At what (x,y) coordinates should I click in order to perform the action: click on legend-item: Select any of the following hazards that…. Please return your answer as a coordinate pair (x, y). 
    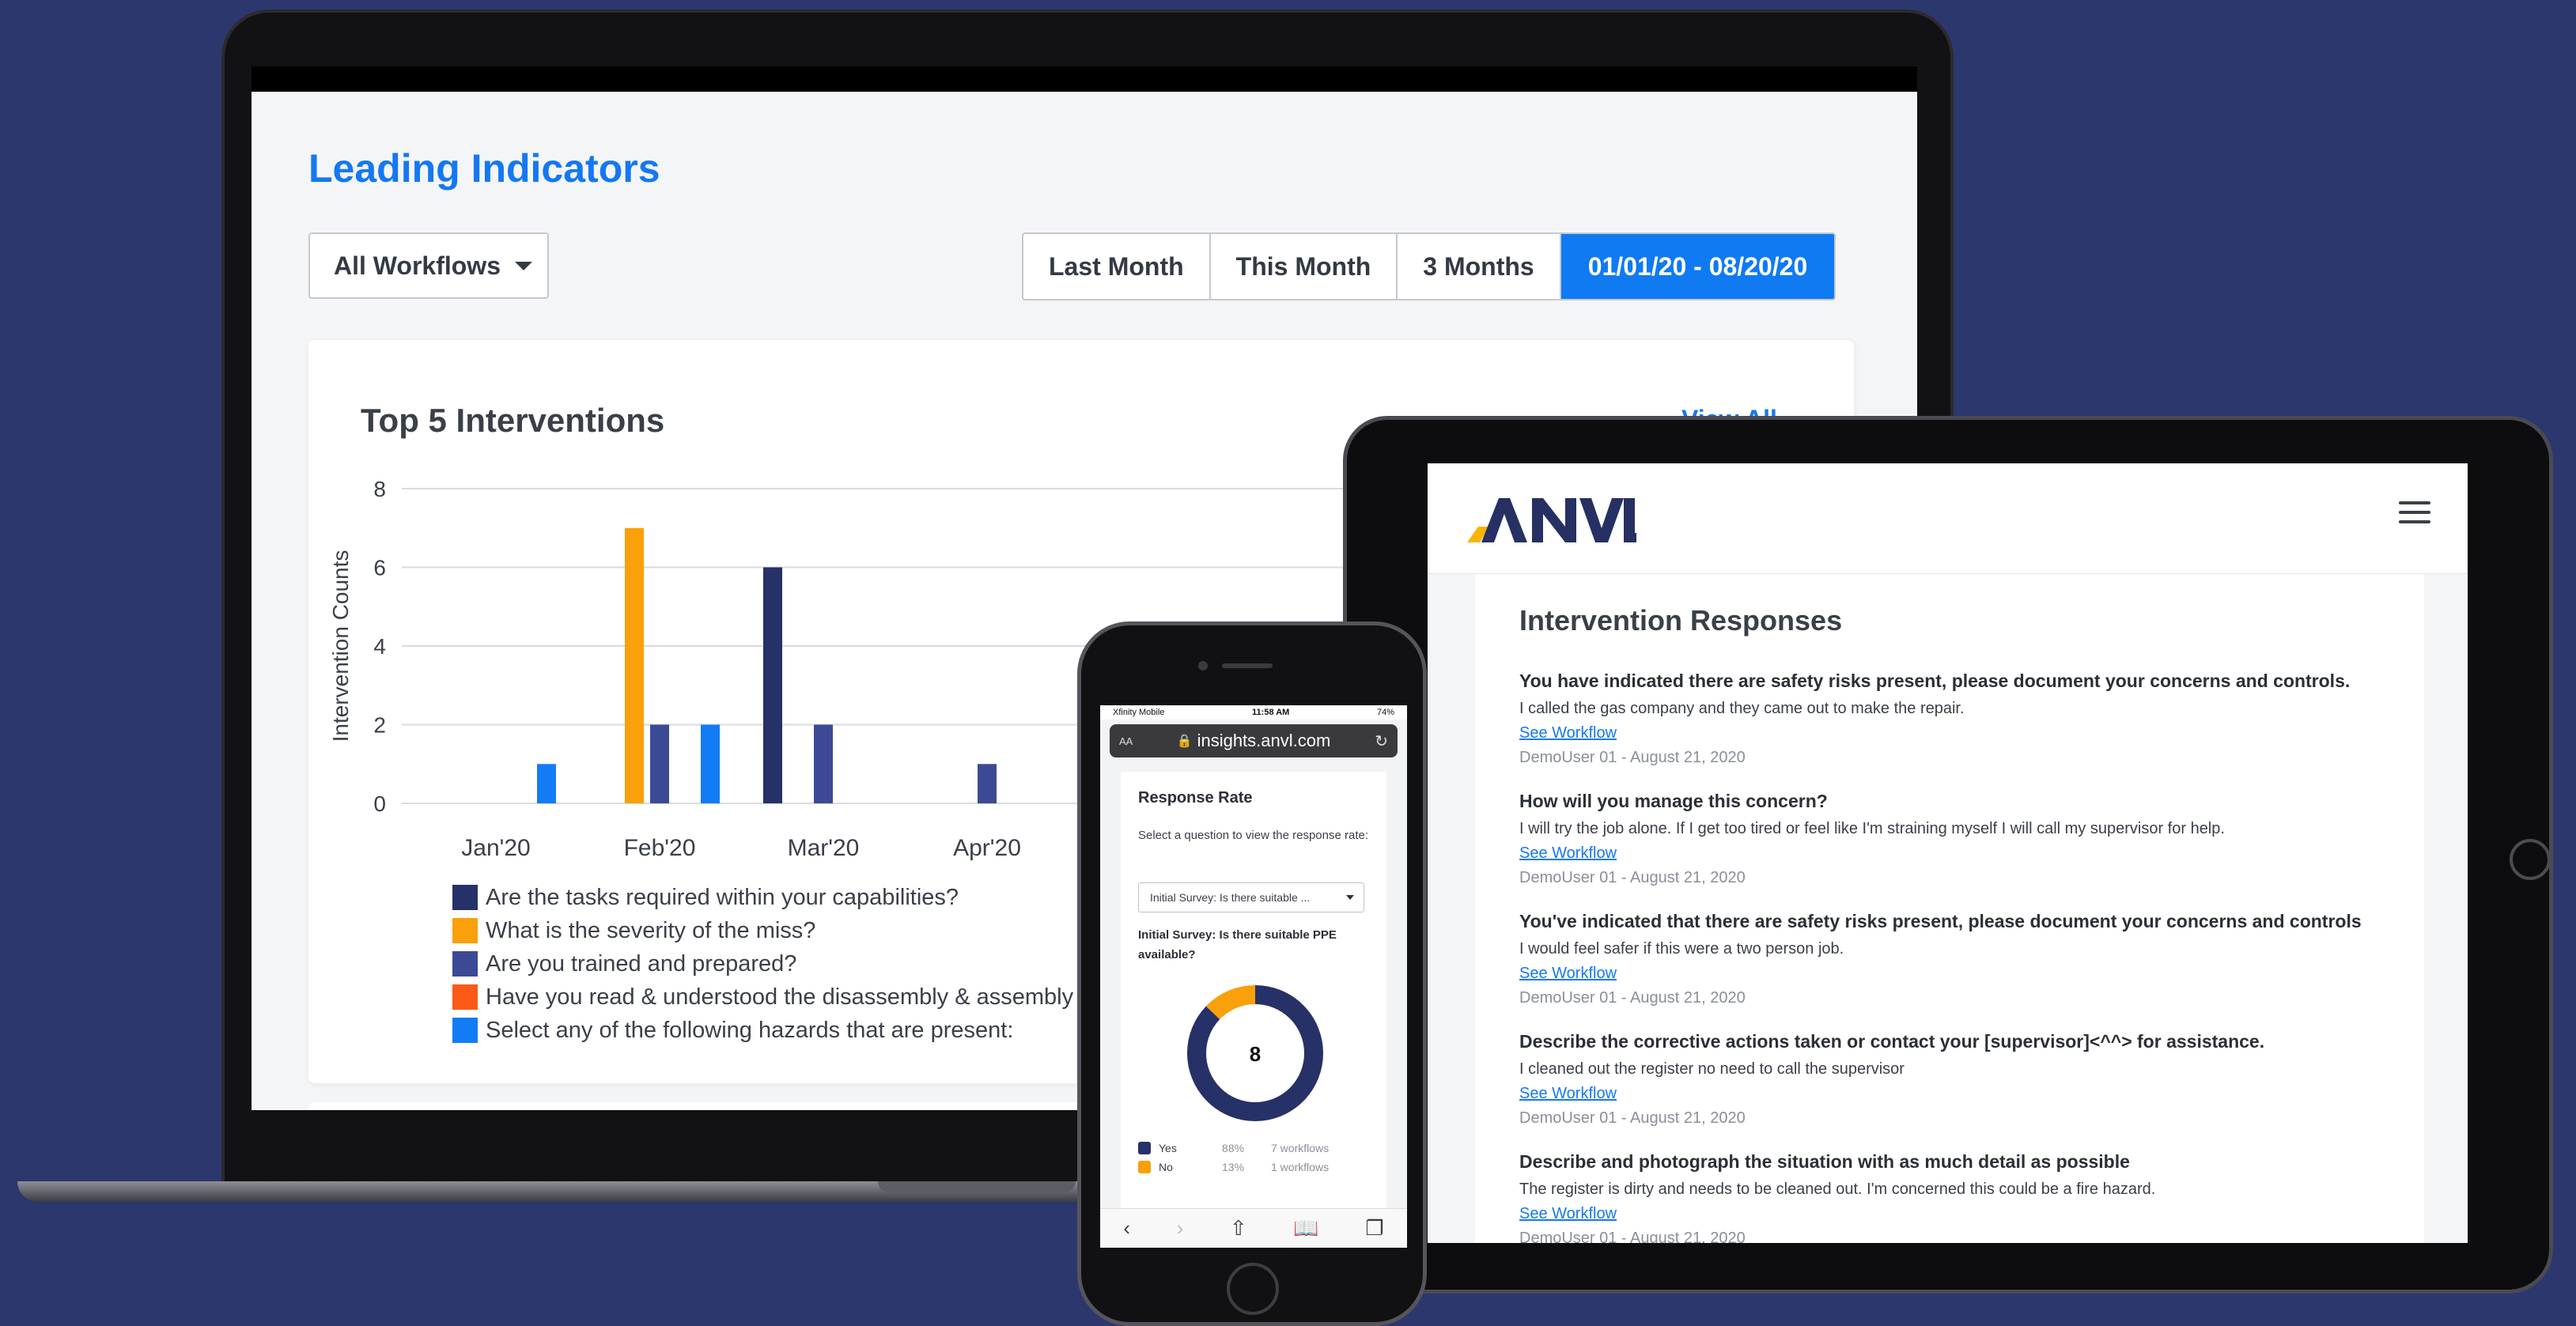
    Looking at the image, I should click on (763, 1030).